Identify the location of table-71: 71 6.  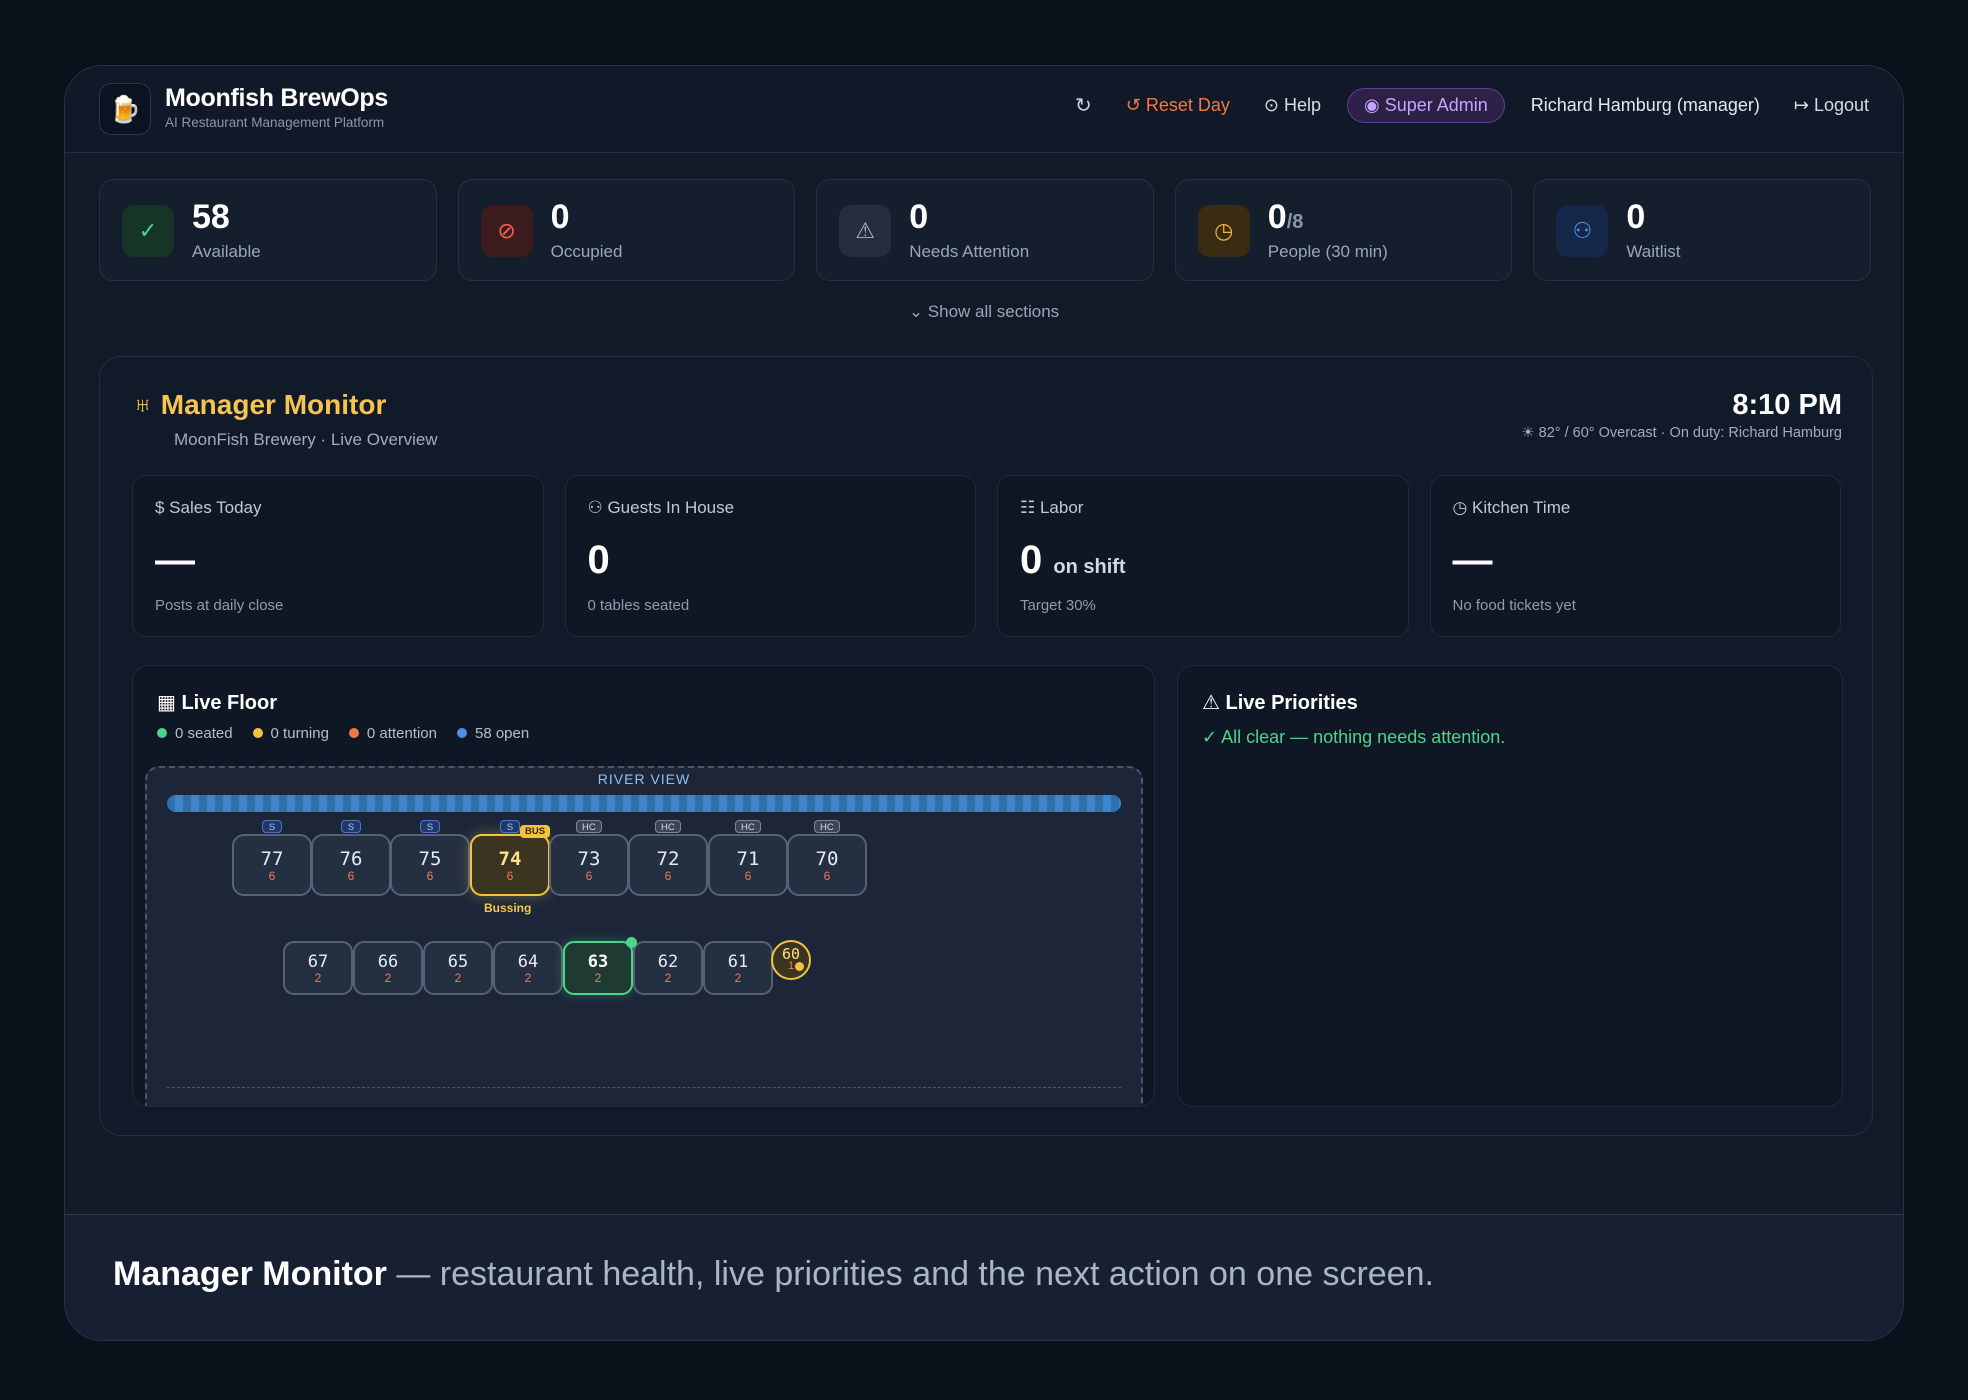
(748, 865).